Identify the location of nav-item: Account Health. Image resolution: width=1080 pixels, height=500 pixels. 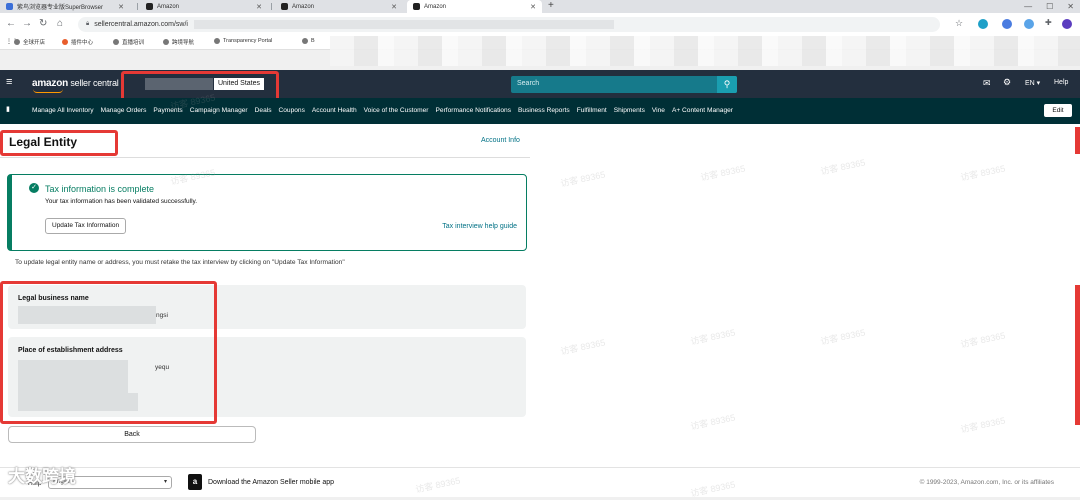
(334, 110).